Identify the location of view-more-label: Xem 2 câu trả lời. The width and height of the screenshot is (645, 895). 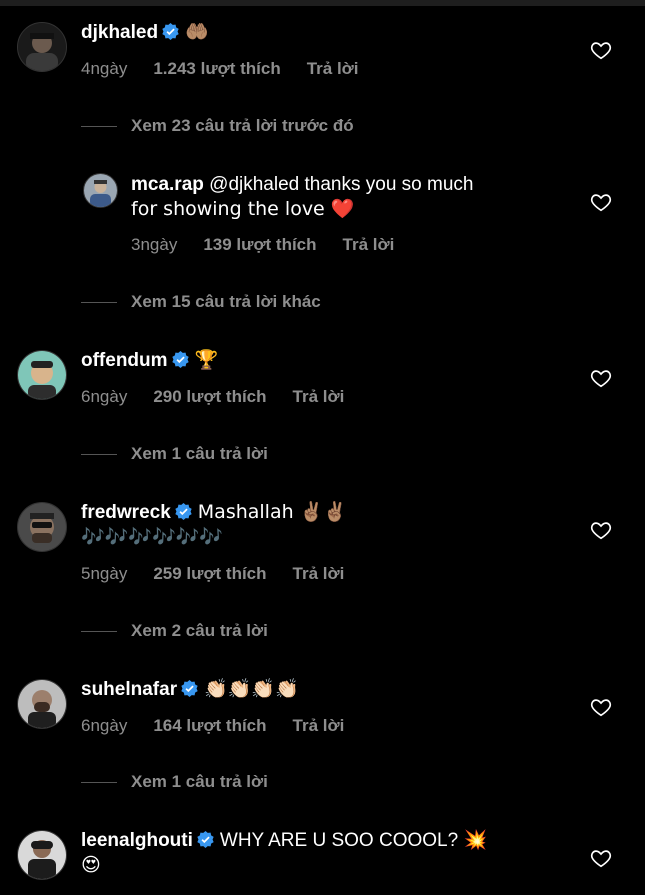
(199, 630).